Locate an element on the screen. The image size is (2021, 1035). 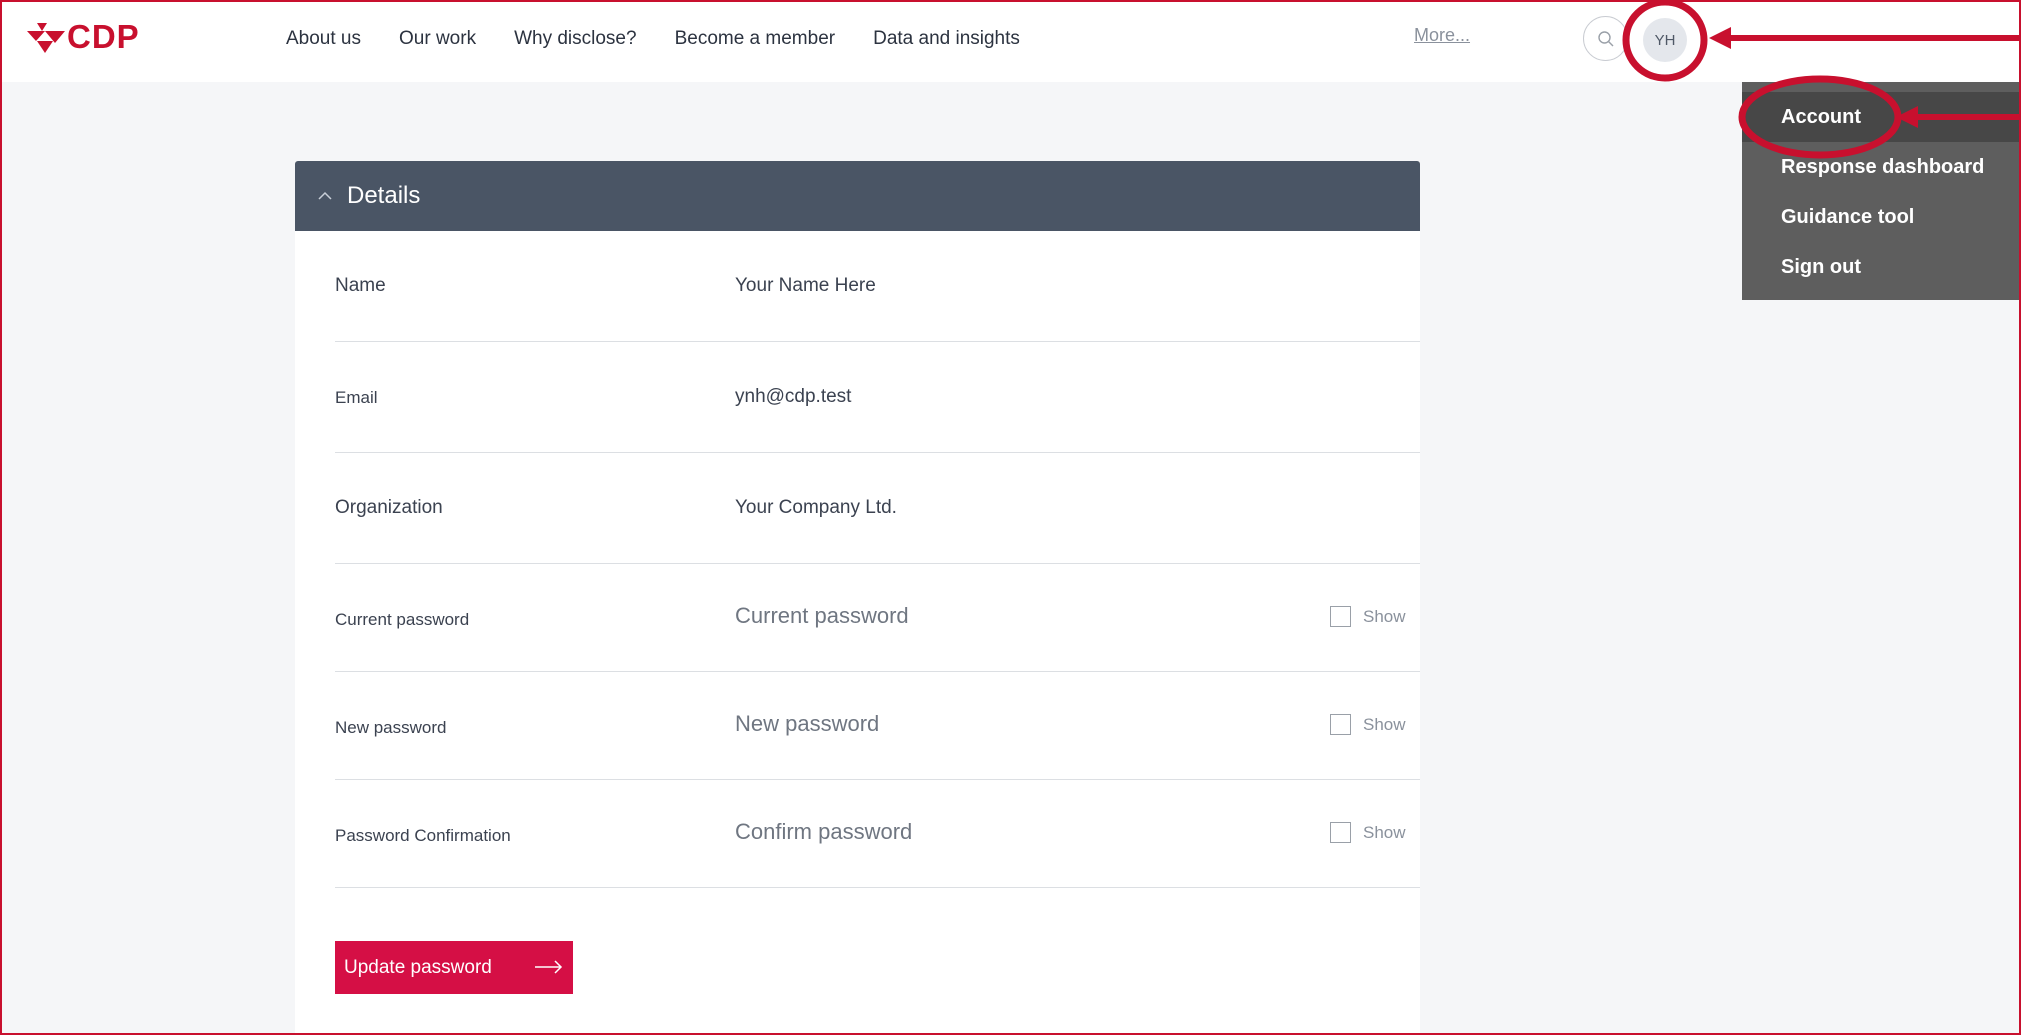
email-row: Email ynh@cdp.test is located at coordinates (877, 397).